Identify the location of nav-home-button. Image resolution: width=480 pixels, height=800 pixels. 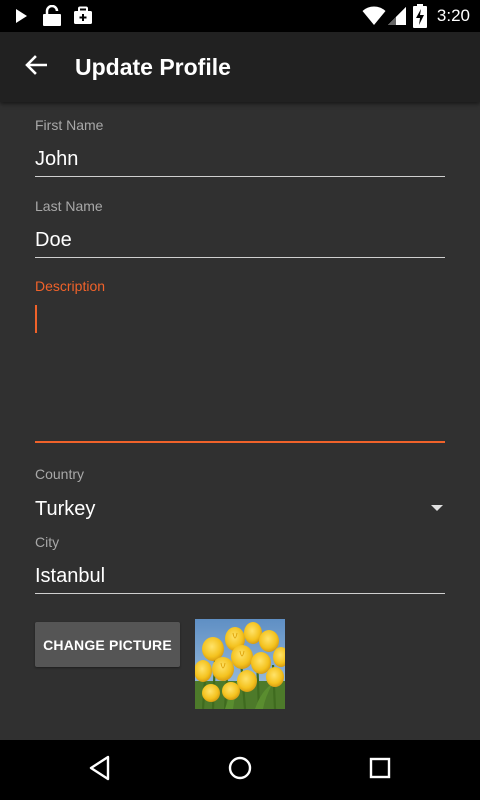
(240, 770).